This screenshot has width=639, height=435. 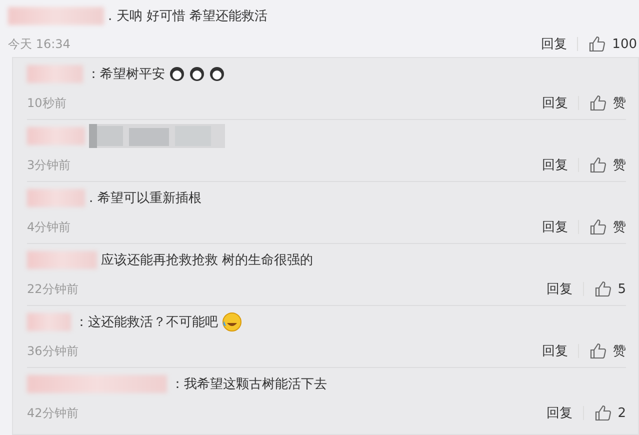 What do you see at coordinates (52, 413) in the screenshot?
I see `timestamp: 42分钟前` at bounding box center [52, 413].